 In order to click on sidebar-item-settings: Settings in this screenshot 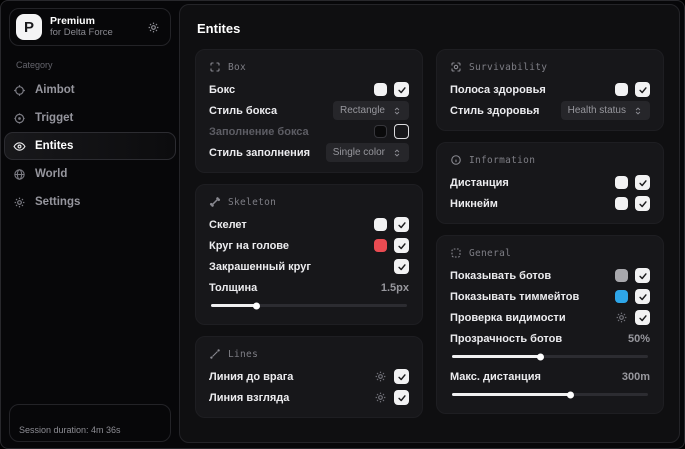, I will do `click(90, 202)`.